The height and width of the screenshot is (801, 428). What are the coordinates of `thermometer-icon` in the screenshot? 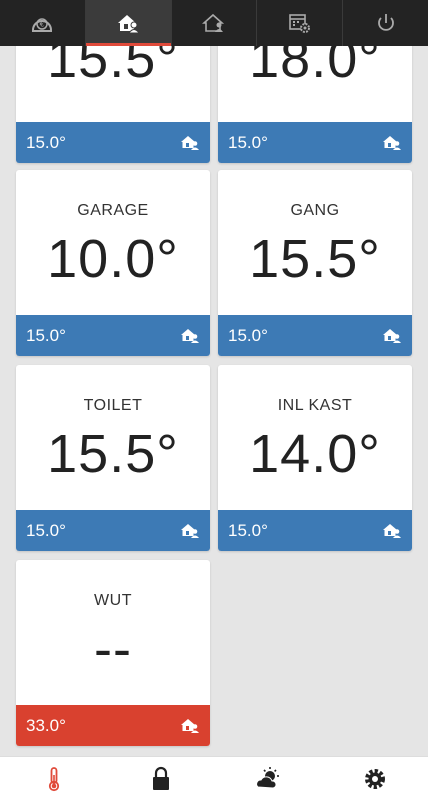 It's located at (53, 779).